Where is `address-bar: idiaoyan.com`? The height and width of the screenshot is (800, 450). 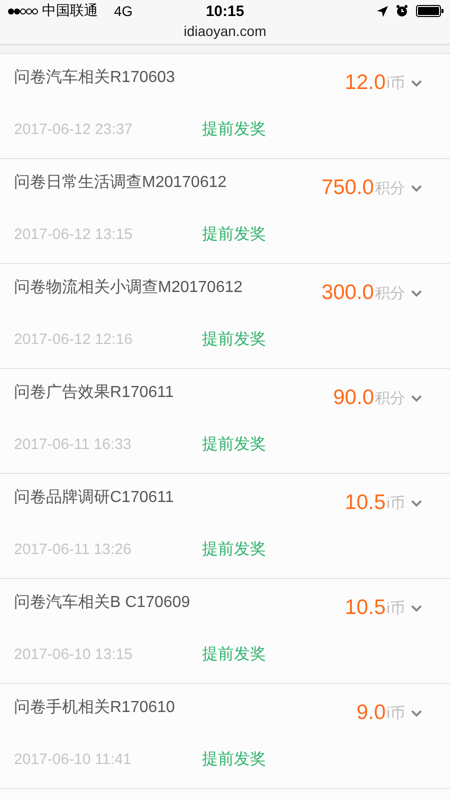 address-bar: idiaoyan.com is located at coordinates (225, 33).